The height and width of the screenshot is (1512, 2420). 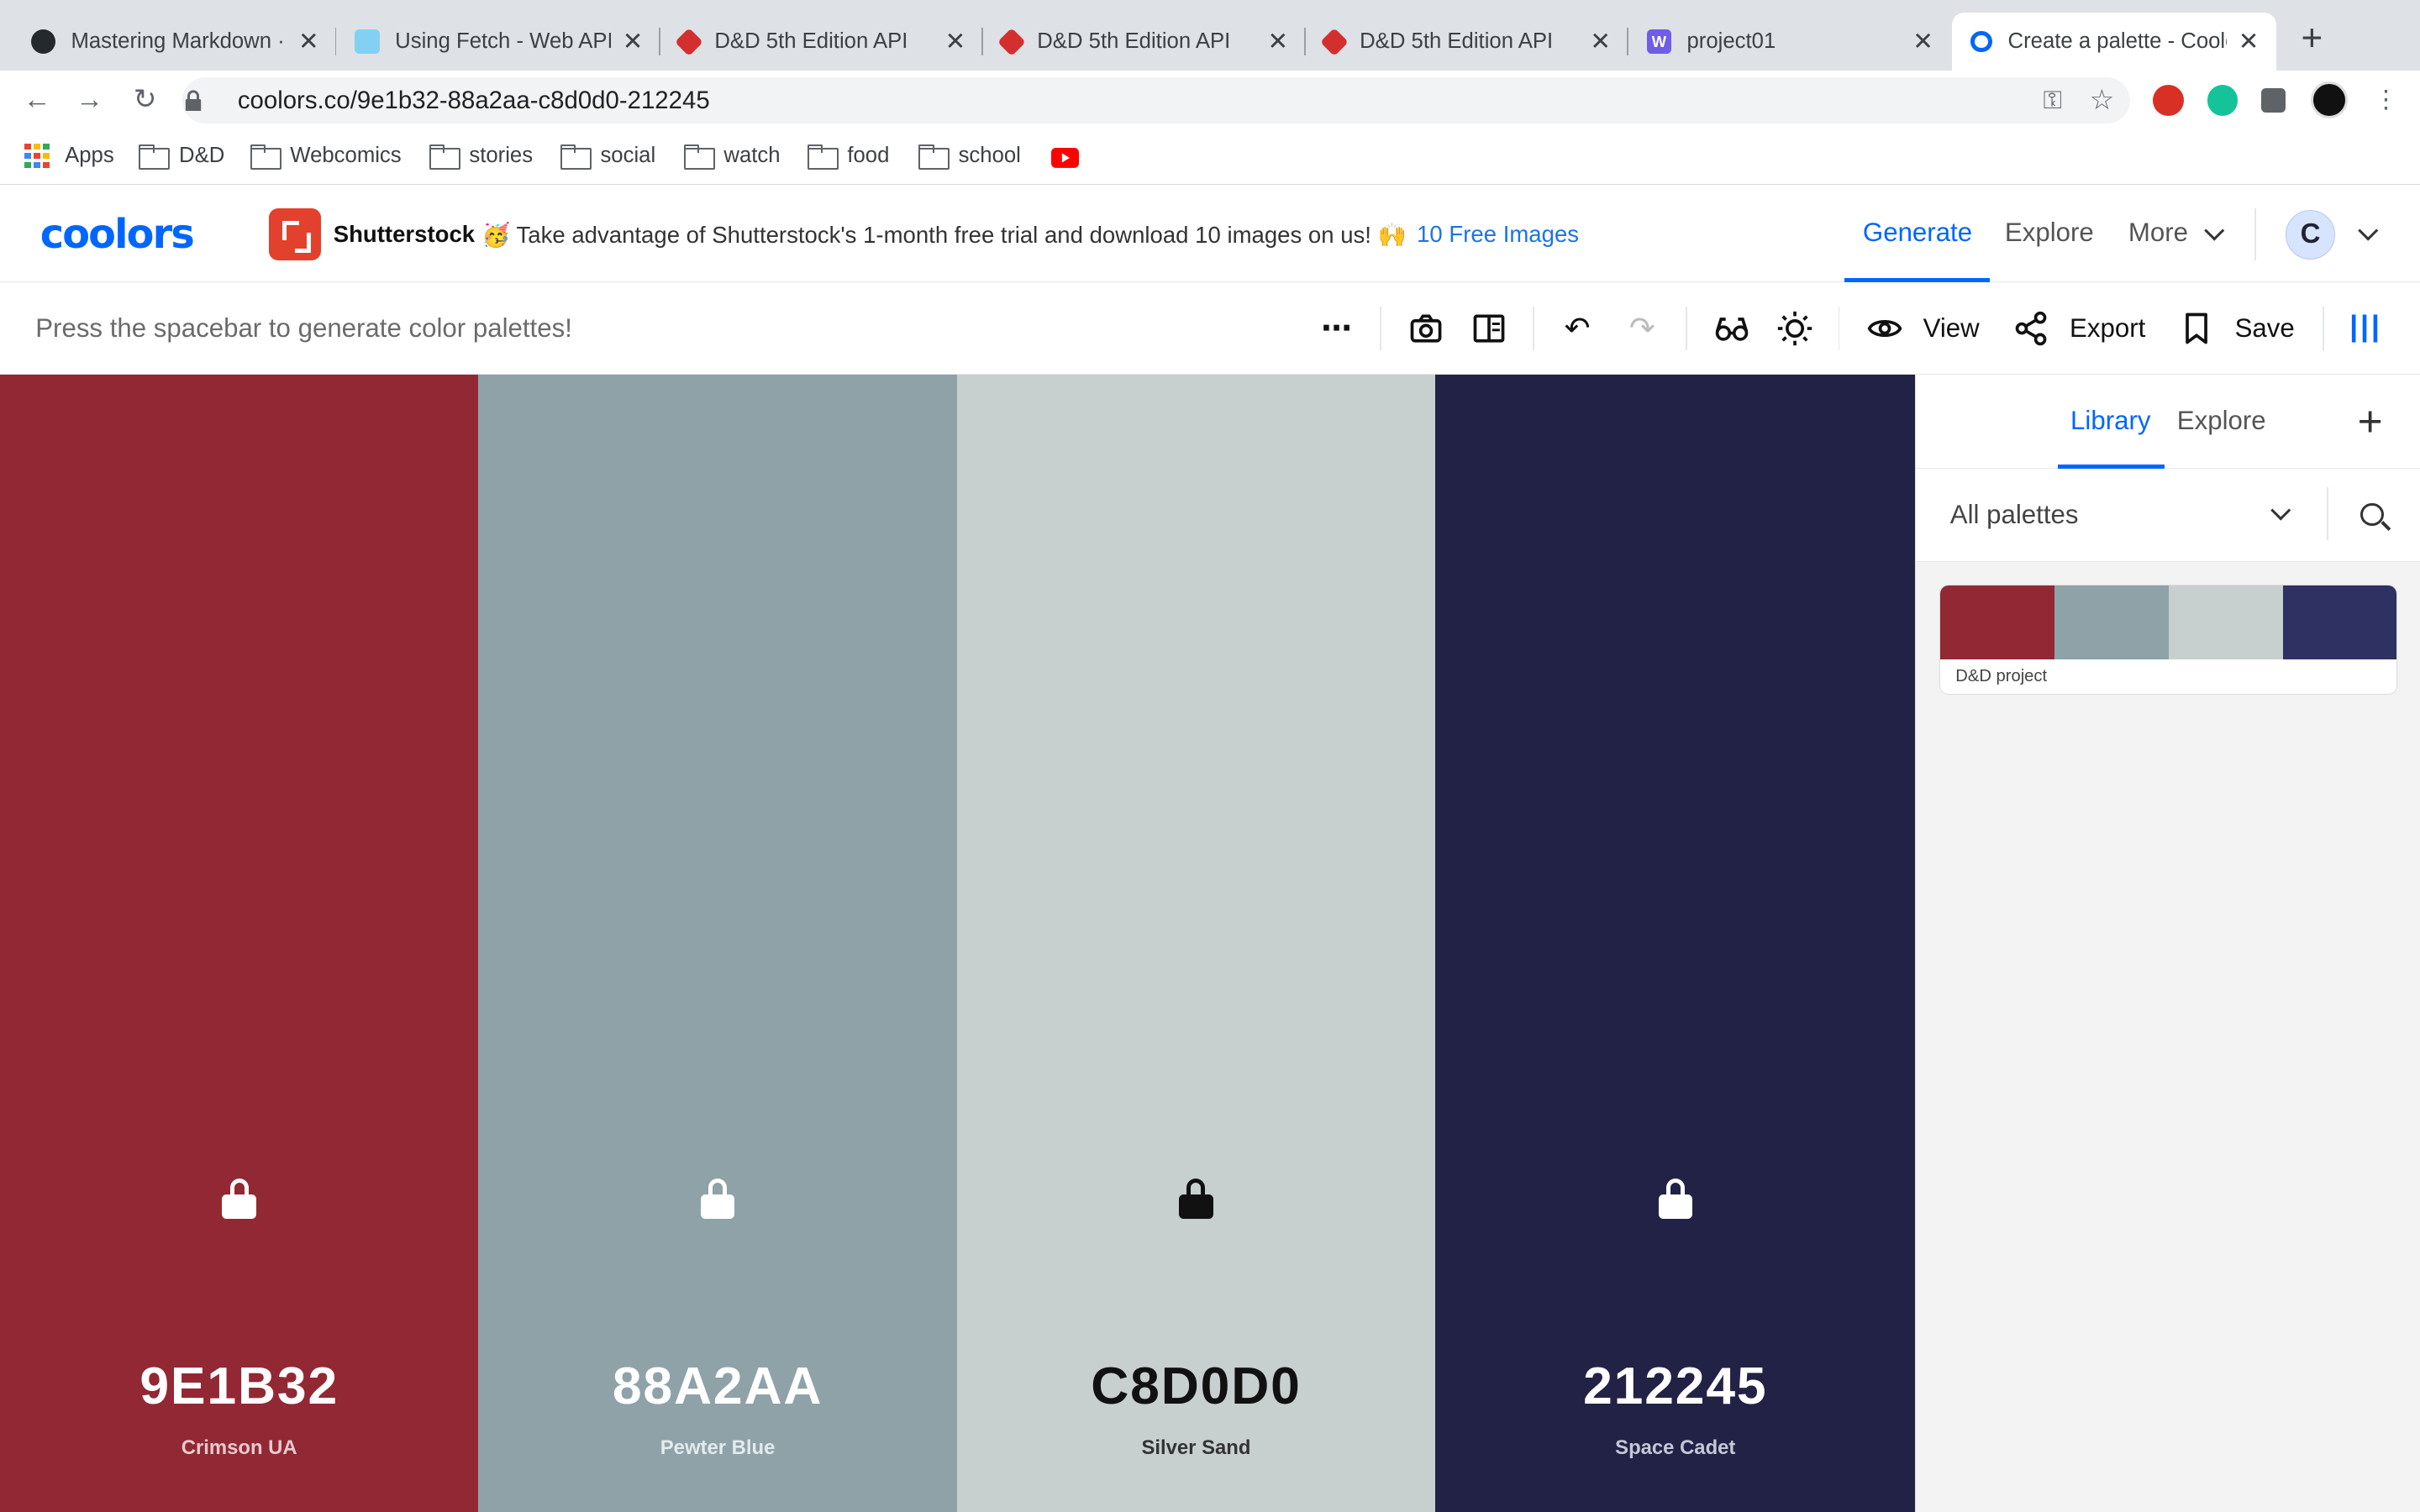 What do you see at coordinates (501, 155) in the screenshot?
I see `bookmark-label: stories` at bounding box center [501, 155].